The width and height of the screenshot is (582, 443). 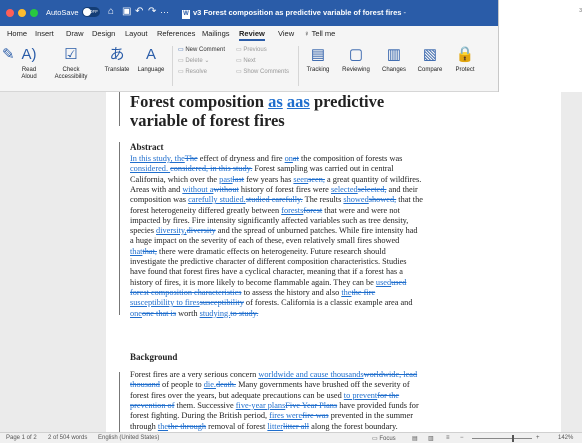 What do you see at coordinates (415, 438) in the screenshot?
I see `print-layout-view-icon: ▤` at bounding box center [415, 438].